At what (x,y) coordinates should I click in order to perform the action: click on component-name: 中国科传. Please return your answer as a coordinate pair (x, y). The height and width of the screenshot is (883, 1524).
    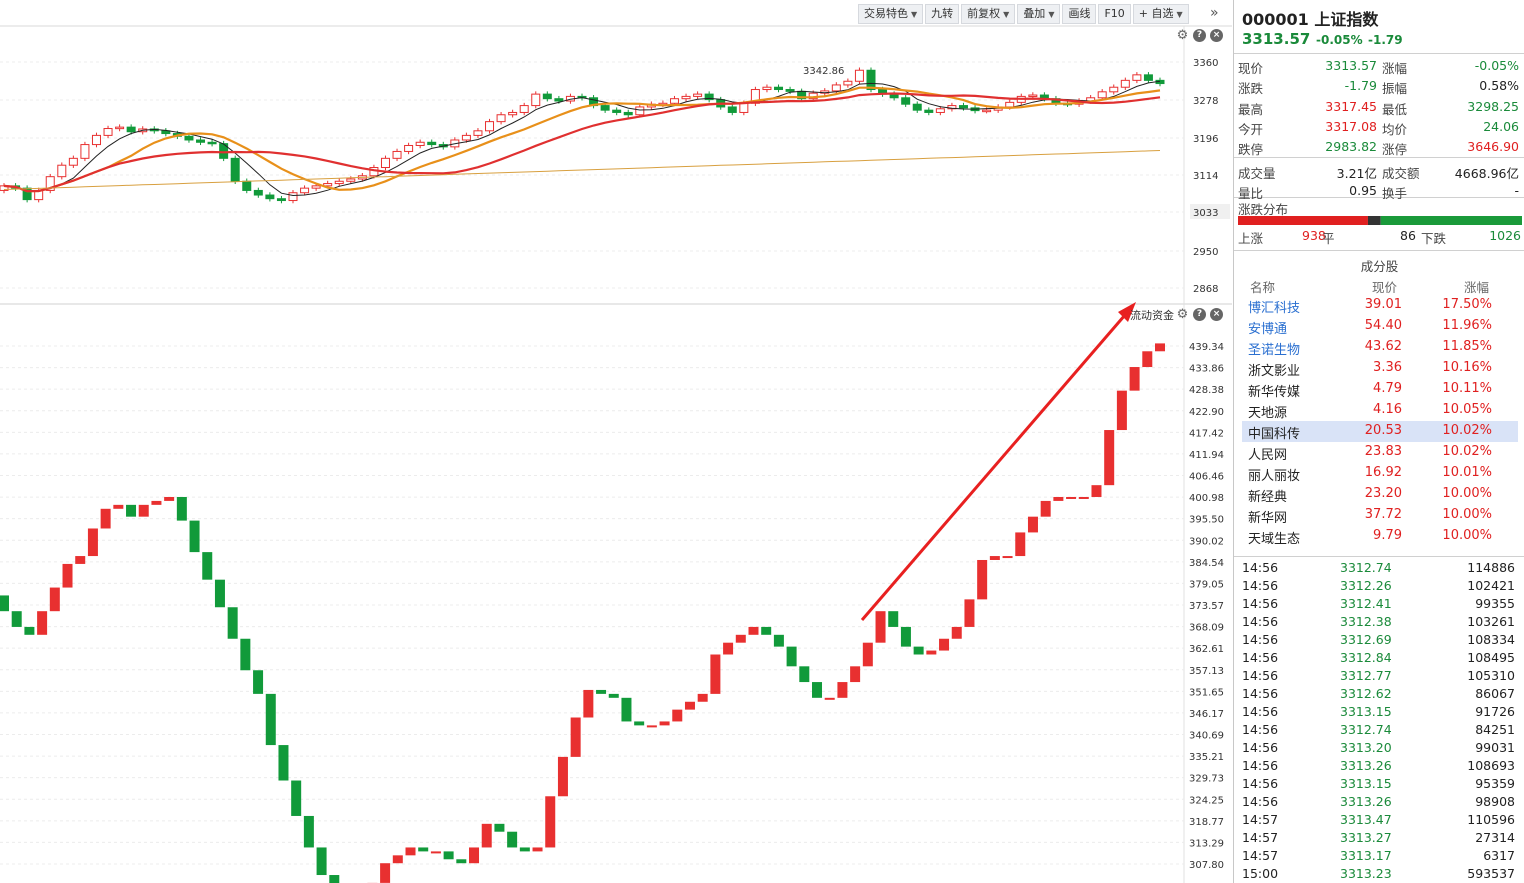
    Looking at the image, I should click on (1274, 434).